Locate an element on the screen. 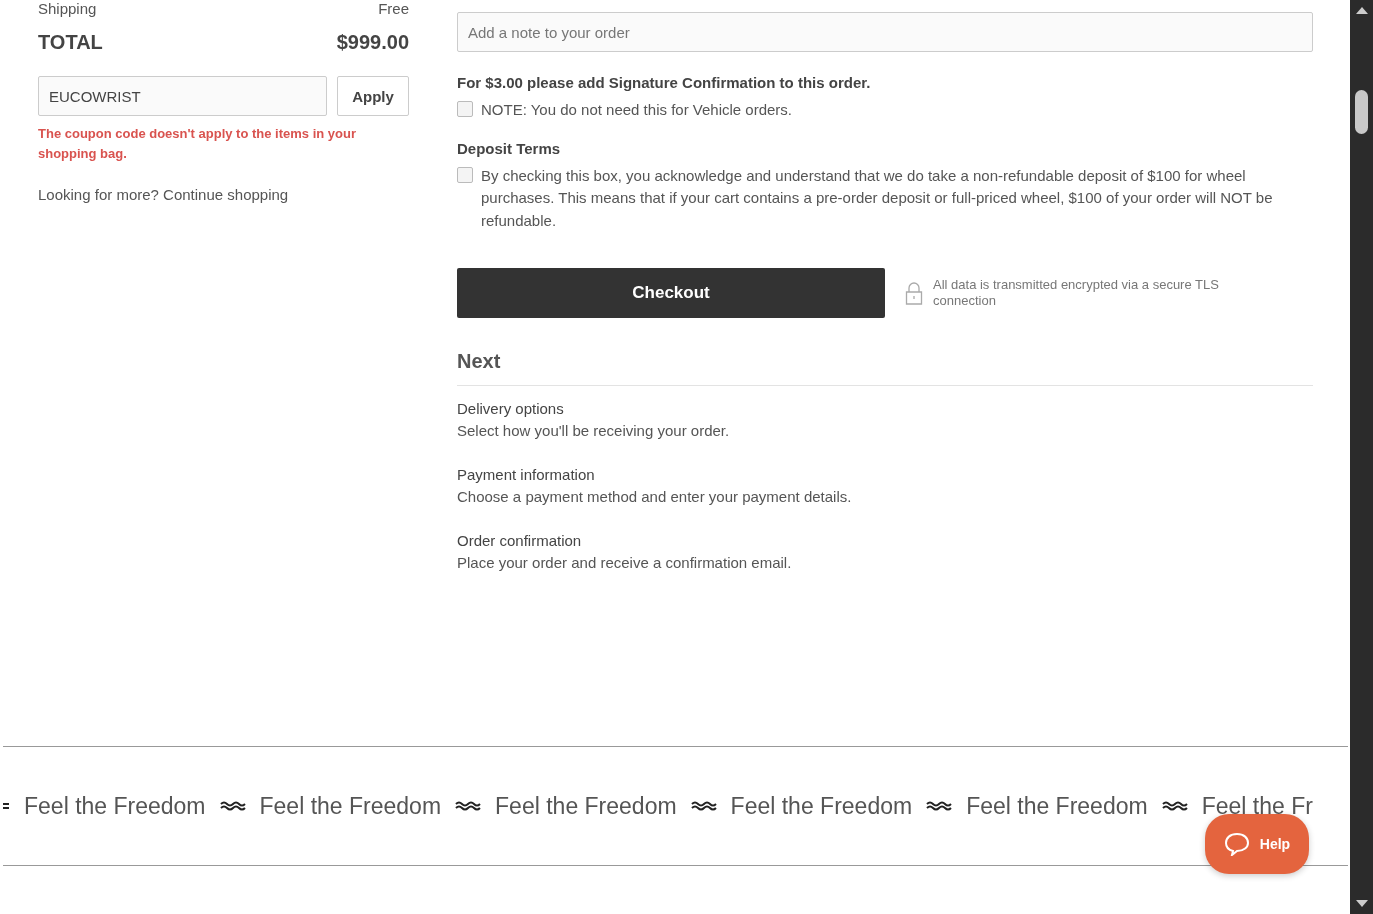 The width and height of the screenshot is (1373, 914). error-message: The coupon code doesn't apply to the items in your shopping bag. is located at coordinates (197, 144).